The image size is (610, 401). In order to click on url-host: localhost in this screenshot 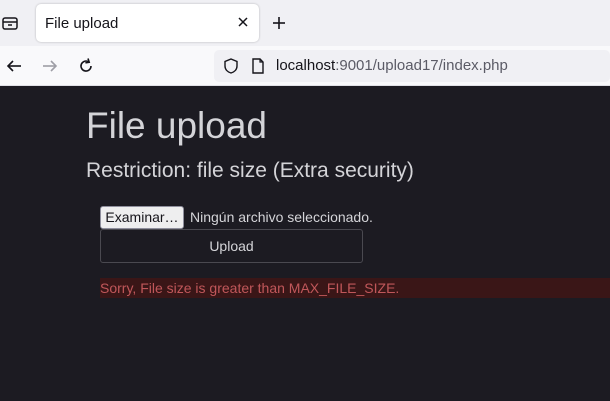, I will do `click(306, 65)`.